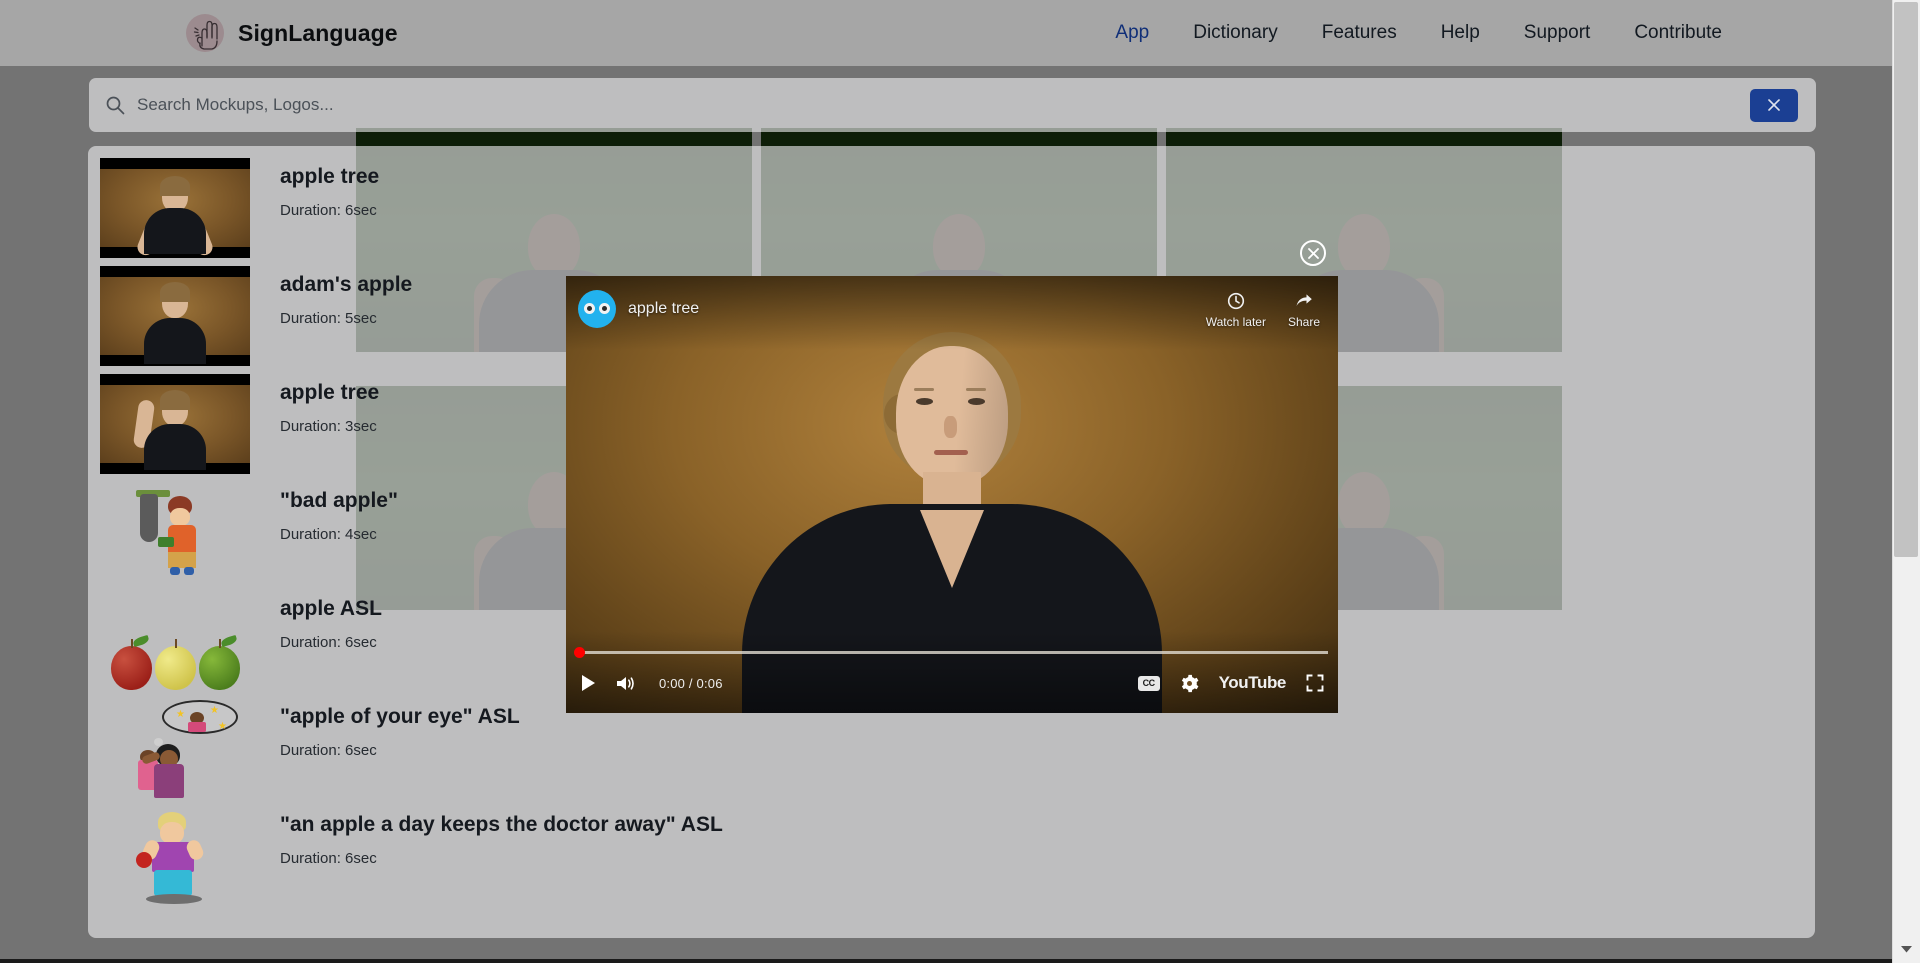  Describe the element at coordinates (1906, 279) in the screenshot. I see `scrollbar-thumb` at that location.